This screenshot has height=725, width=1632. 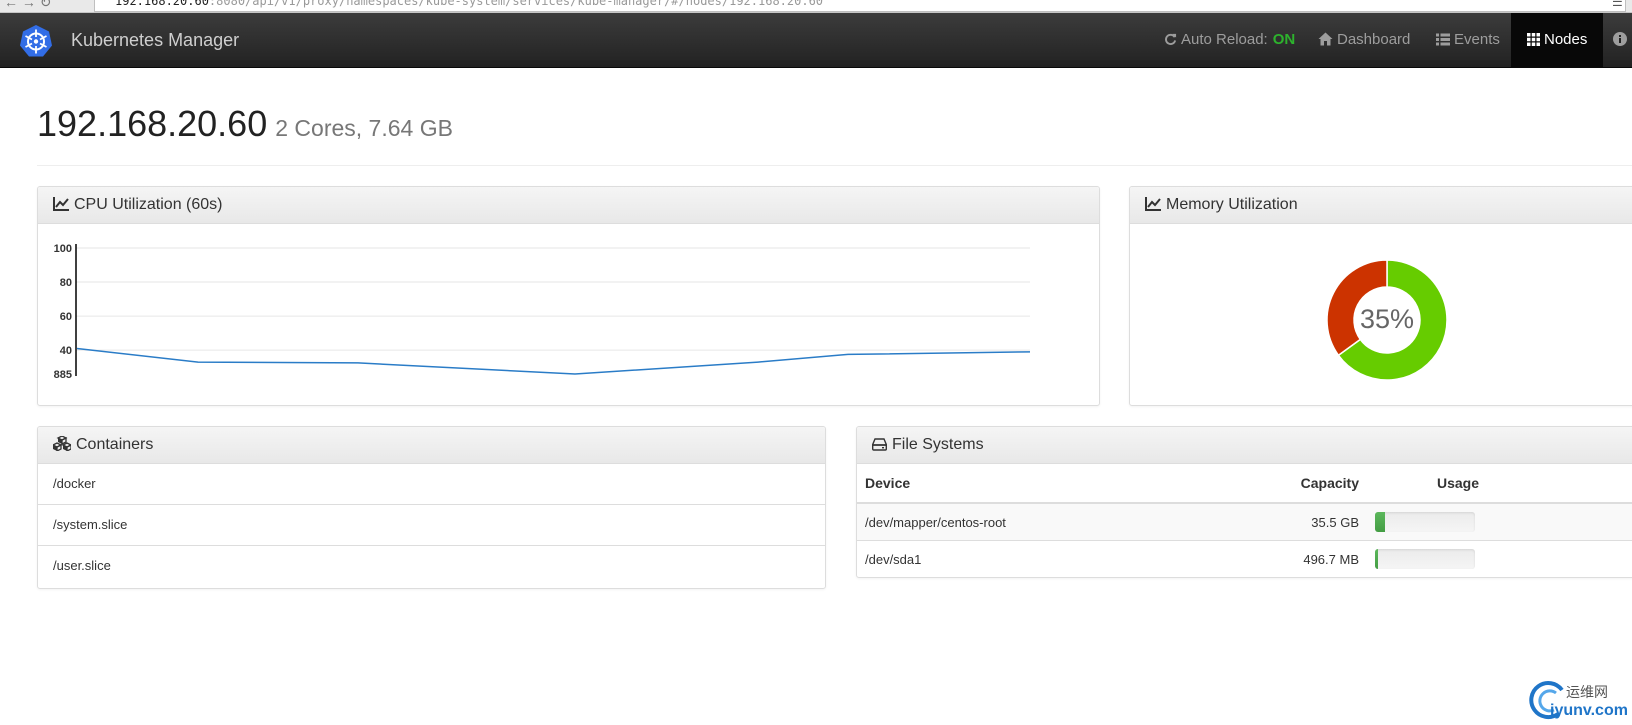 What do you see at coordinates (1443, 39) in the screenshot?
I see `list-icon` at bounding box center [1443, 39].